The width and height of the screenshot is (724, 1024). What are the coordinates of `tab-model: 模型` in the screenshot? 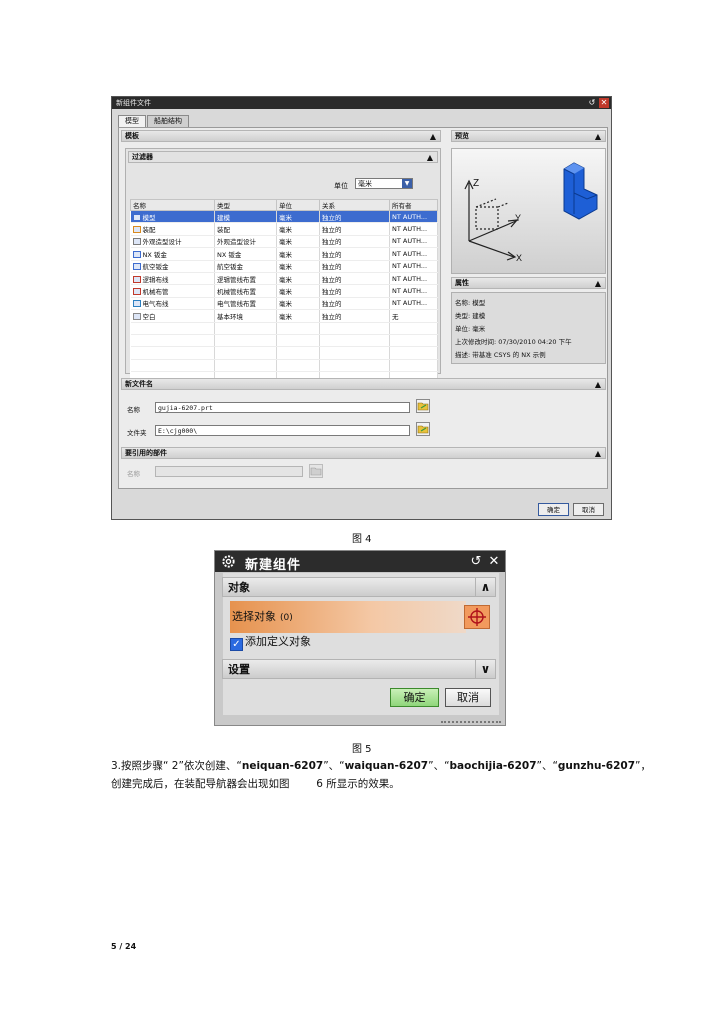 It's located at (132, 121).